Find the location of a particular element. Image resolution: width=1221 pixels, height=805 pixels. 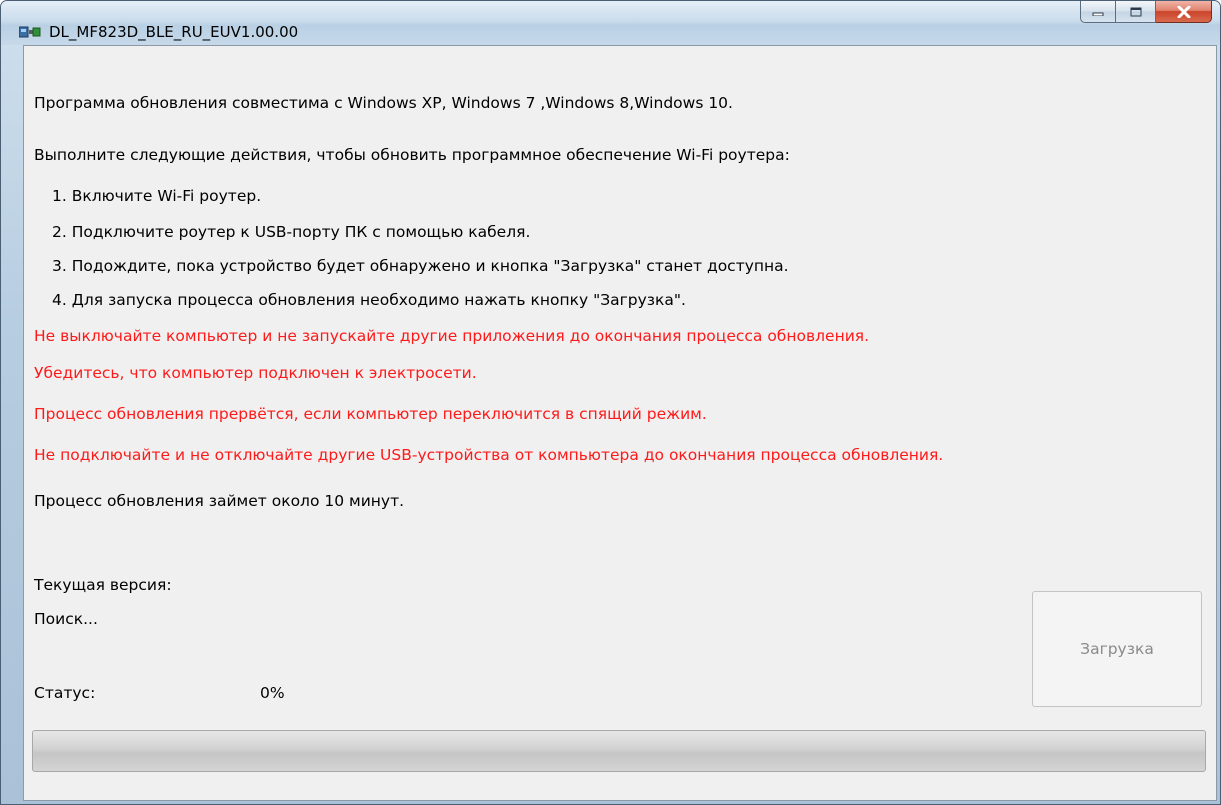

minimize-icon is located at coordinates (1098, 14).